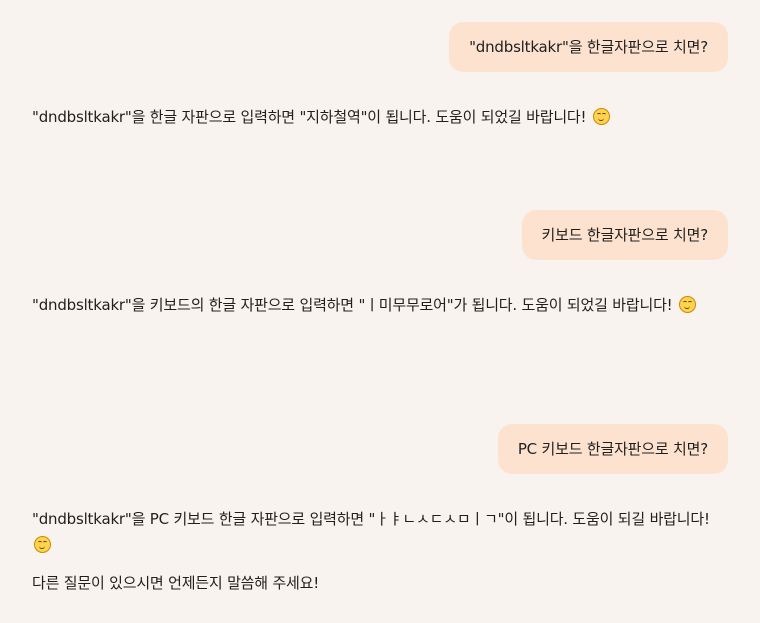  I want to click on user-message-1: "dndbsltkakr"을 한글자판으로 치면?, so click(588, 47).